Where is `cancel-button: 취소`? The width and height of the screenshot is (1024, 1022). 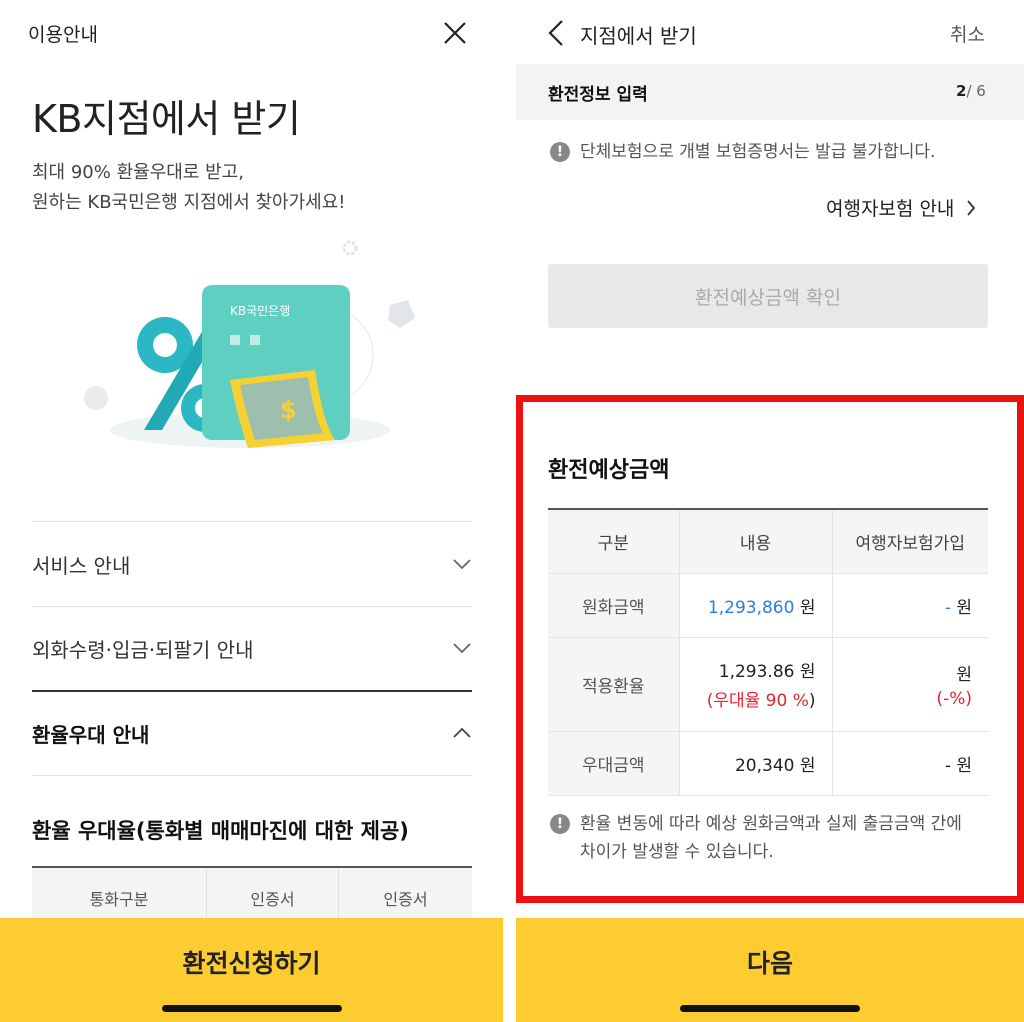 cancel-button: 취소 is located at coordinates (967, 33).